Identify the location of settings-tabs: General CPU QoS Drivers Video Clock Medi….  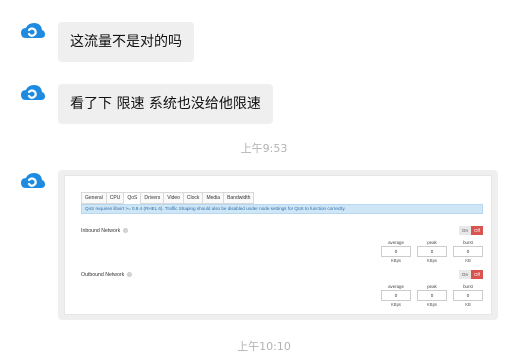
(168, 198).